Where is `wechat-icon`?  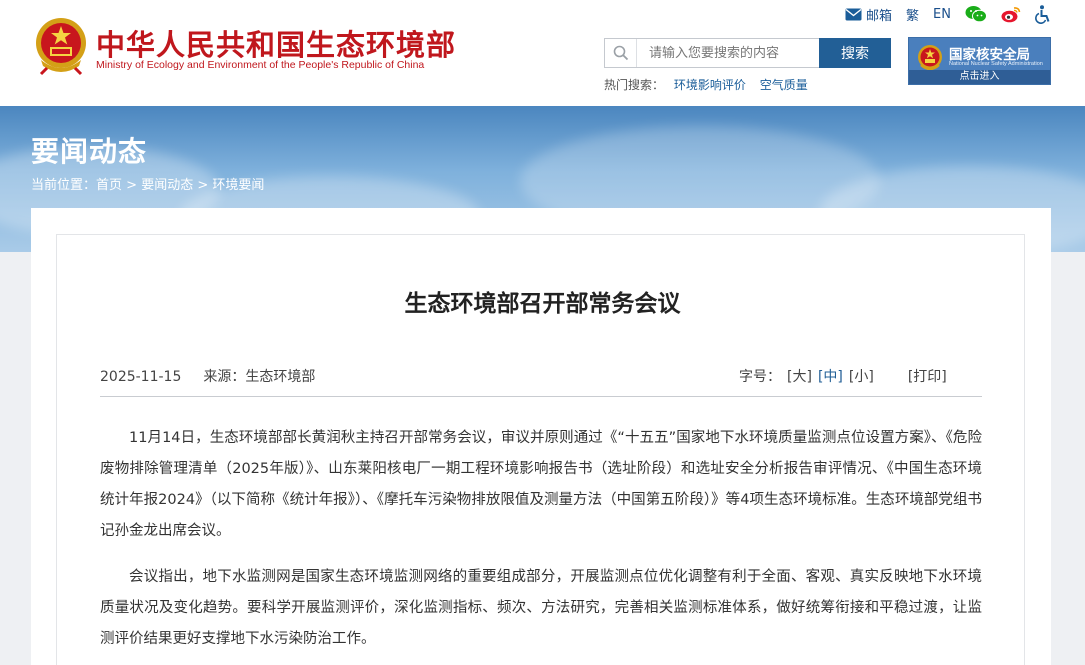
wechat-icon is located at coordinates (976, 14).